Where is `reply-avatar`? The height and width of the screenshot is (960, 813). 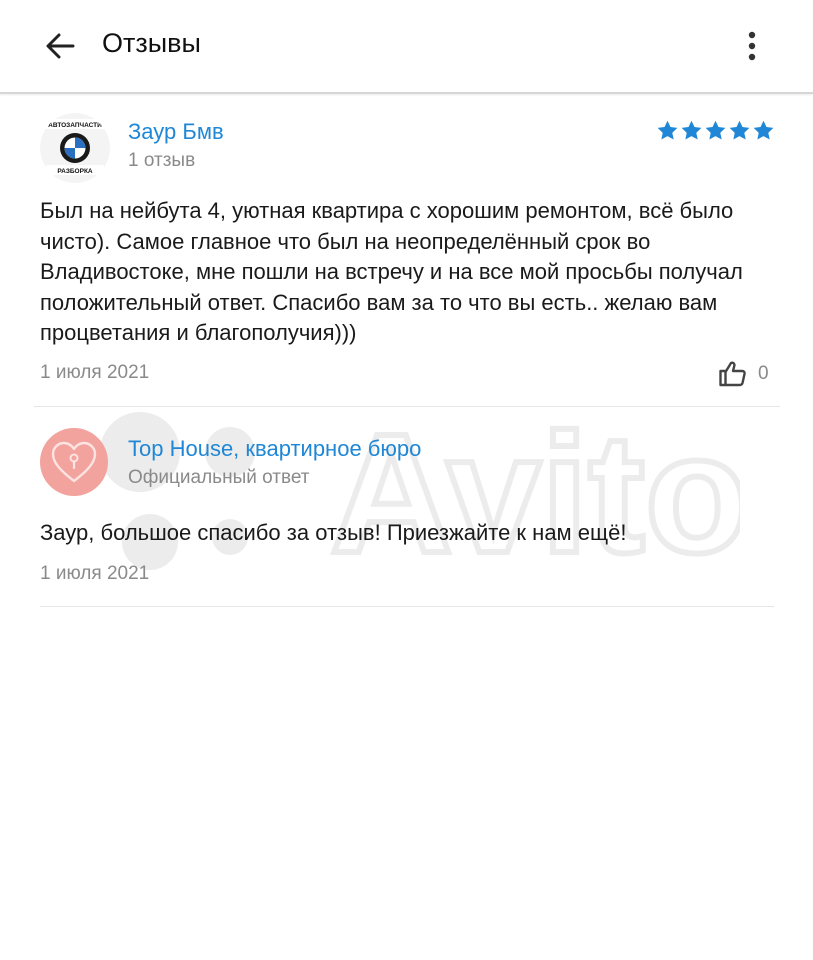
reply-avatar is located at coordinates (74, 462).